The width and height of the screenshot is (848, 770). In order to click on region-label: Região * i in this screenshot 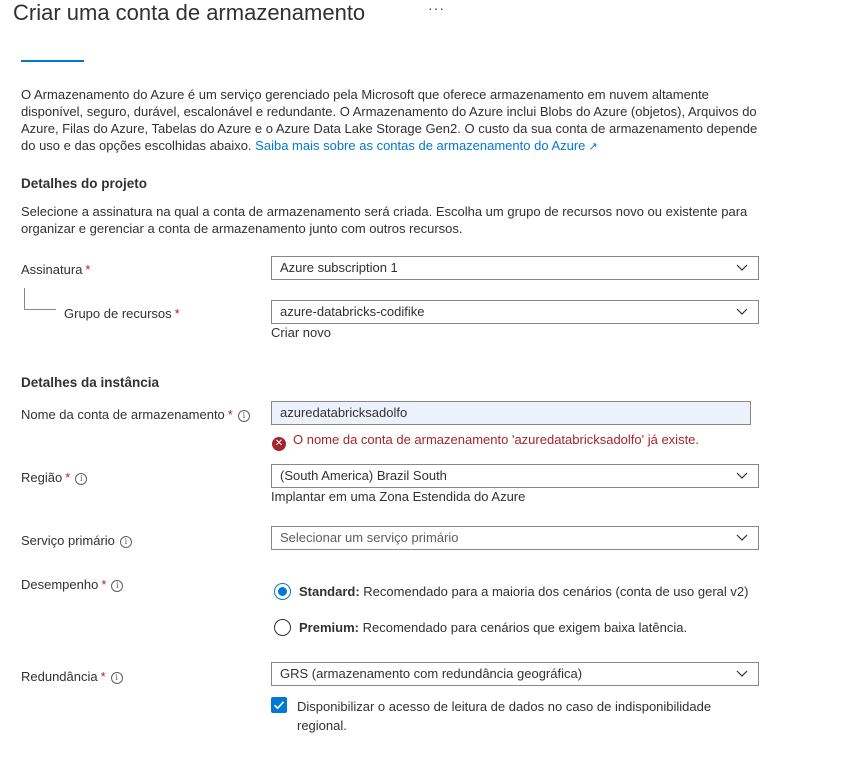, I will do `click(54, 477)`.